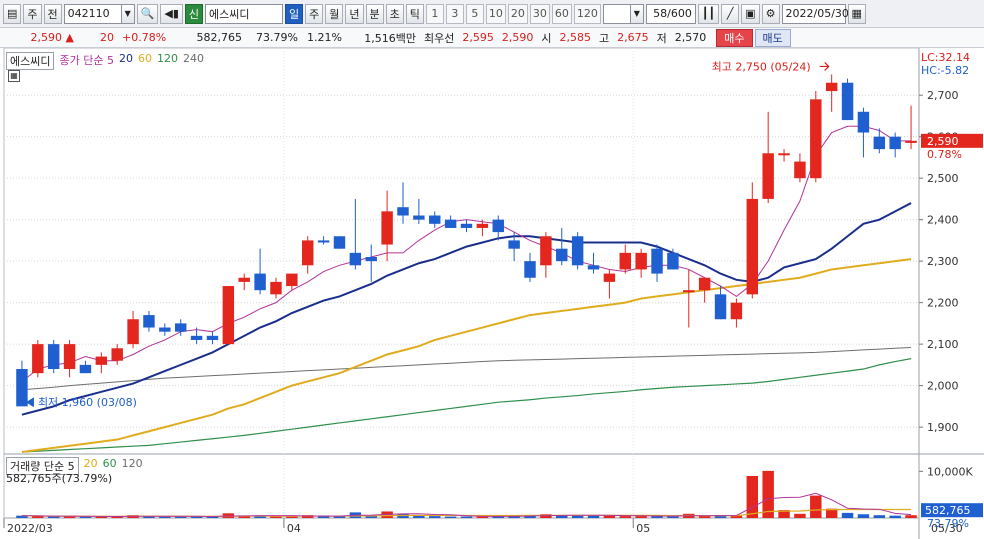 This screenshot has height=539, width=984. Describe the element at coordinates (730, 13) in the screenshot. I see `draw-tool-icon: ╱` at that location.